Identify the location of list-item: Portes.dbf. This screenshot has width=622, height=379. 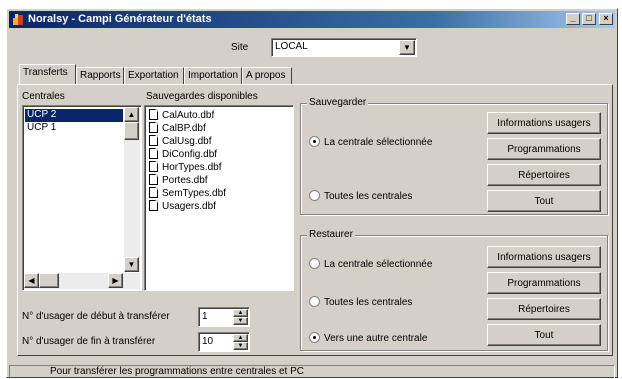
(178, 180).